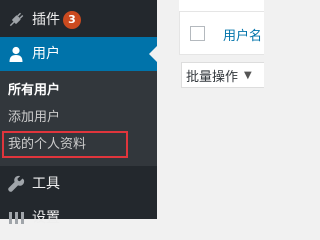  What do you see at coordinates (16, 184) in the screenshot?
I see `wrench-icon` at bounding box center [16, 184].